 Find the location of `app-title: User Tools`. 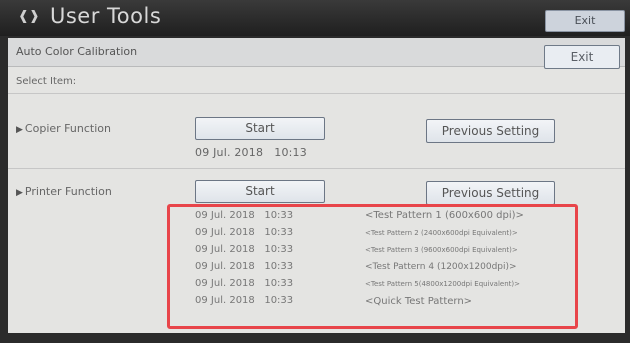

app-title: User Tools is located at coordinates (106, 16).